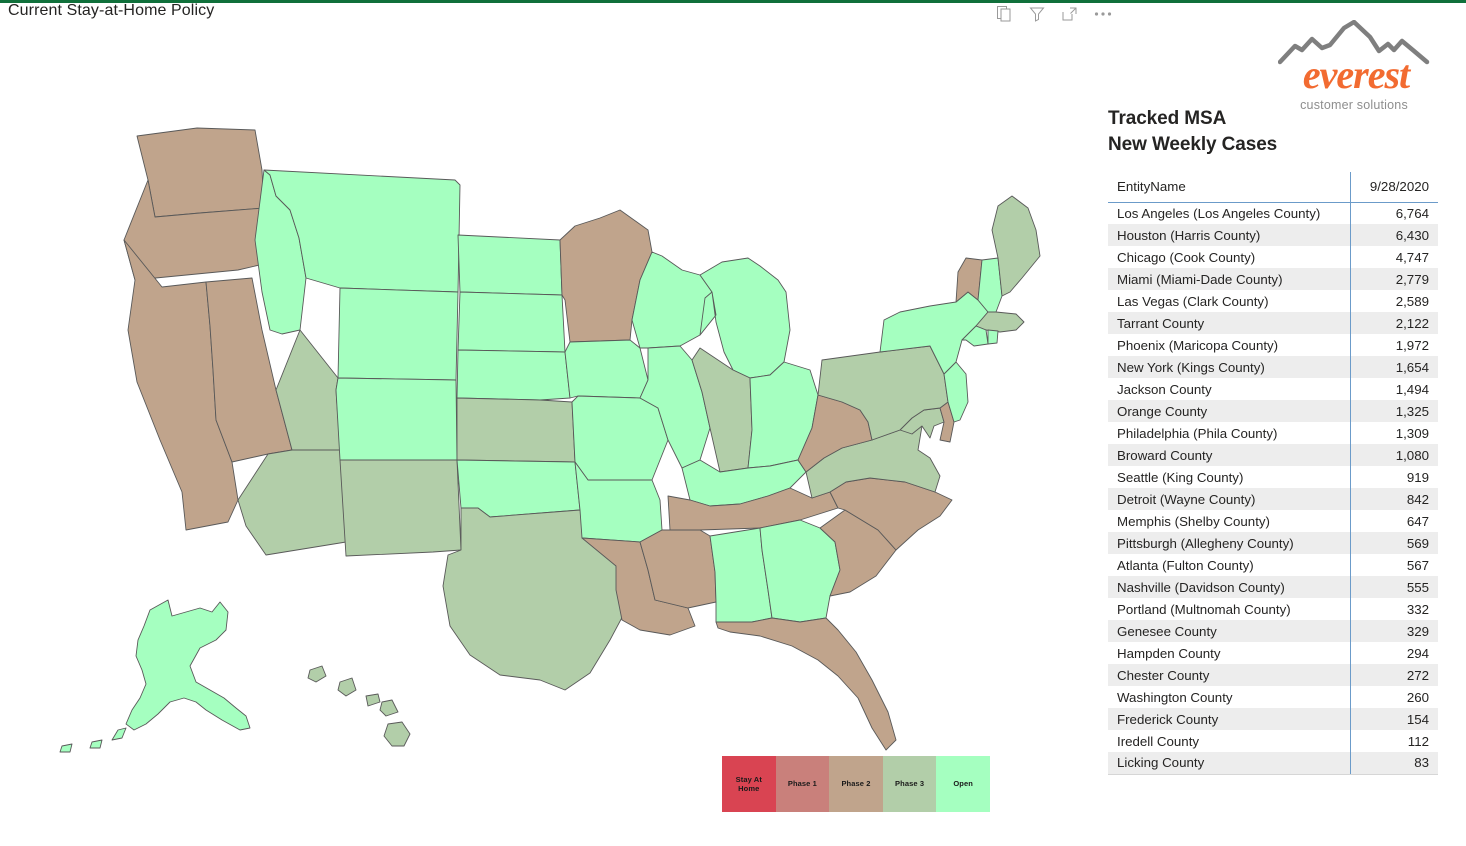 This screenshot has width=1466, height=846. What do you see at coordinates (1167, 118) in the screenshot?
I see `panel-title-line1: Tracked MSA` at bounding box center [1167, 118].